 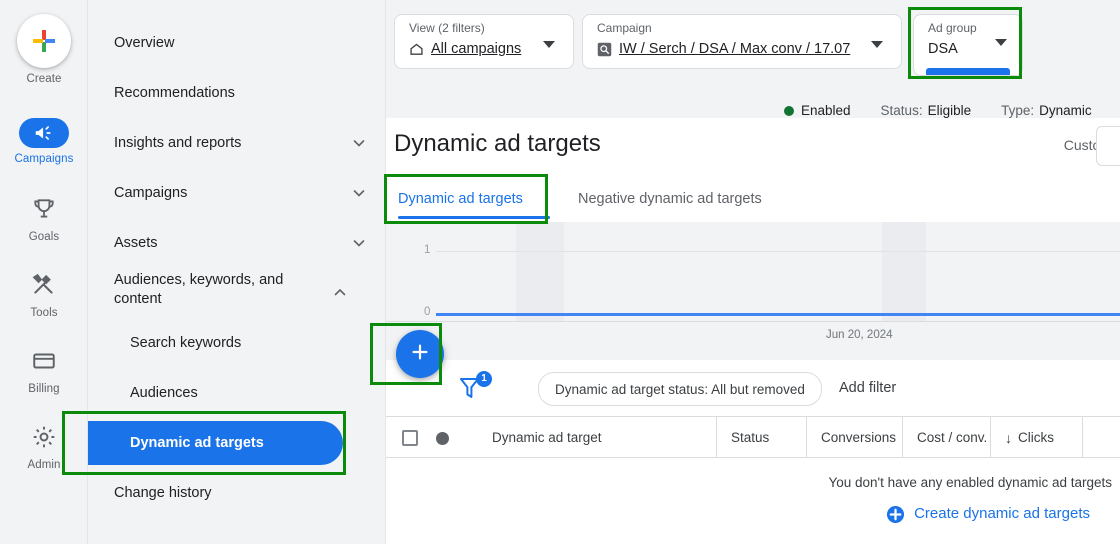 What do you see at coordinates (136, 242) in the screenshot?
I see `sidebar-item-label: Assets` at bounding box center [136, 242].